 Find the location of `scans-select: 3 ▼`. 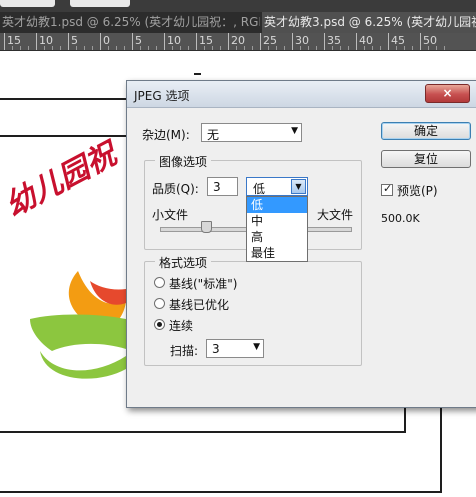

scans-select: 3 ▼ is located at coordinates (235, 348).